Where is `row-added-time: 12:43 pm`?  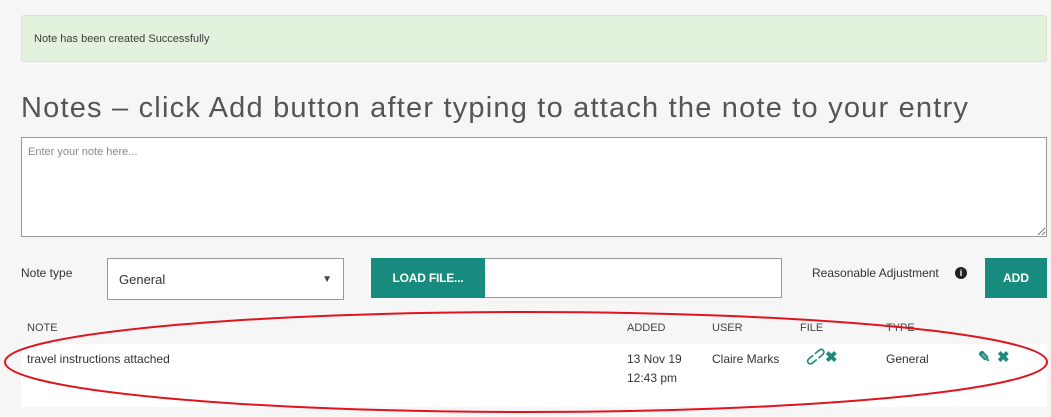 row-added-time: 12:43 pm is located at coordinates (652, 378).